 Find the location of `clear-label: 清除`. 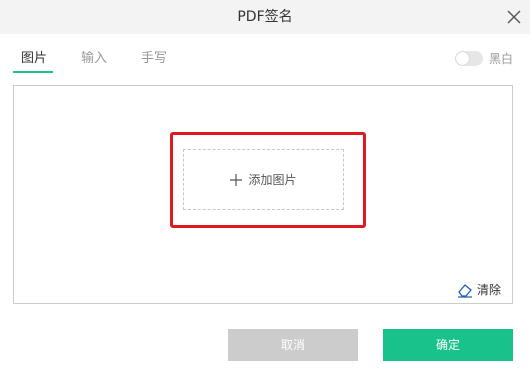

clear-label: 清除 is located at coordinates (488, 290).